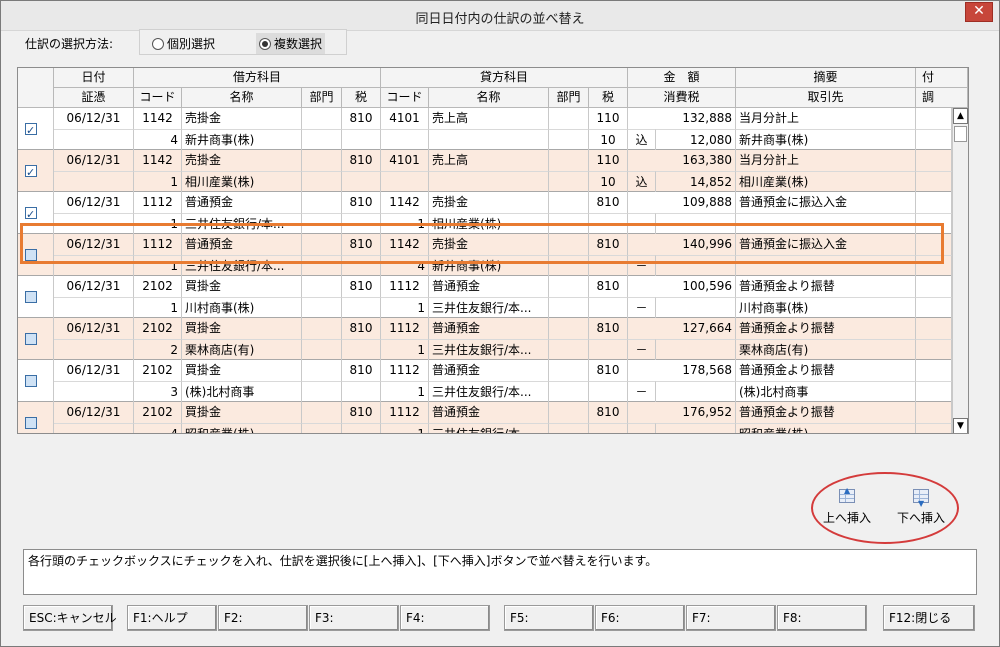  What do you see at coordinates (826, 349) in the screenshot?
I see `cell-partner: 栗林商店(有)` at bounding box center [826, 349].